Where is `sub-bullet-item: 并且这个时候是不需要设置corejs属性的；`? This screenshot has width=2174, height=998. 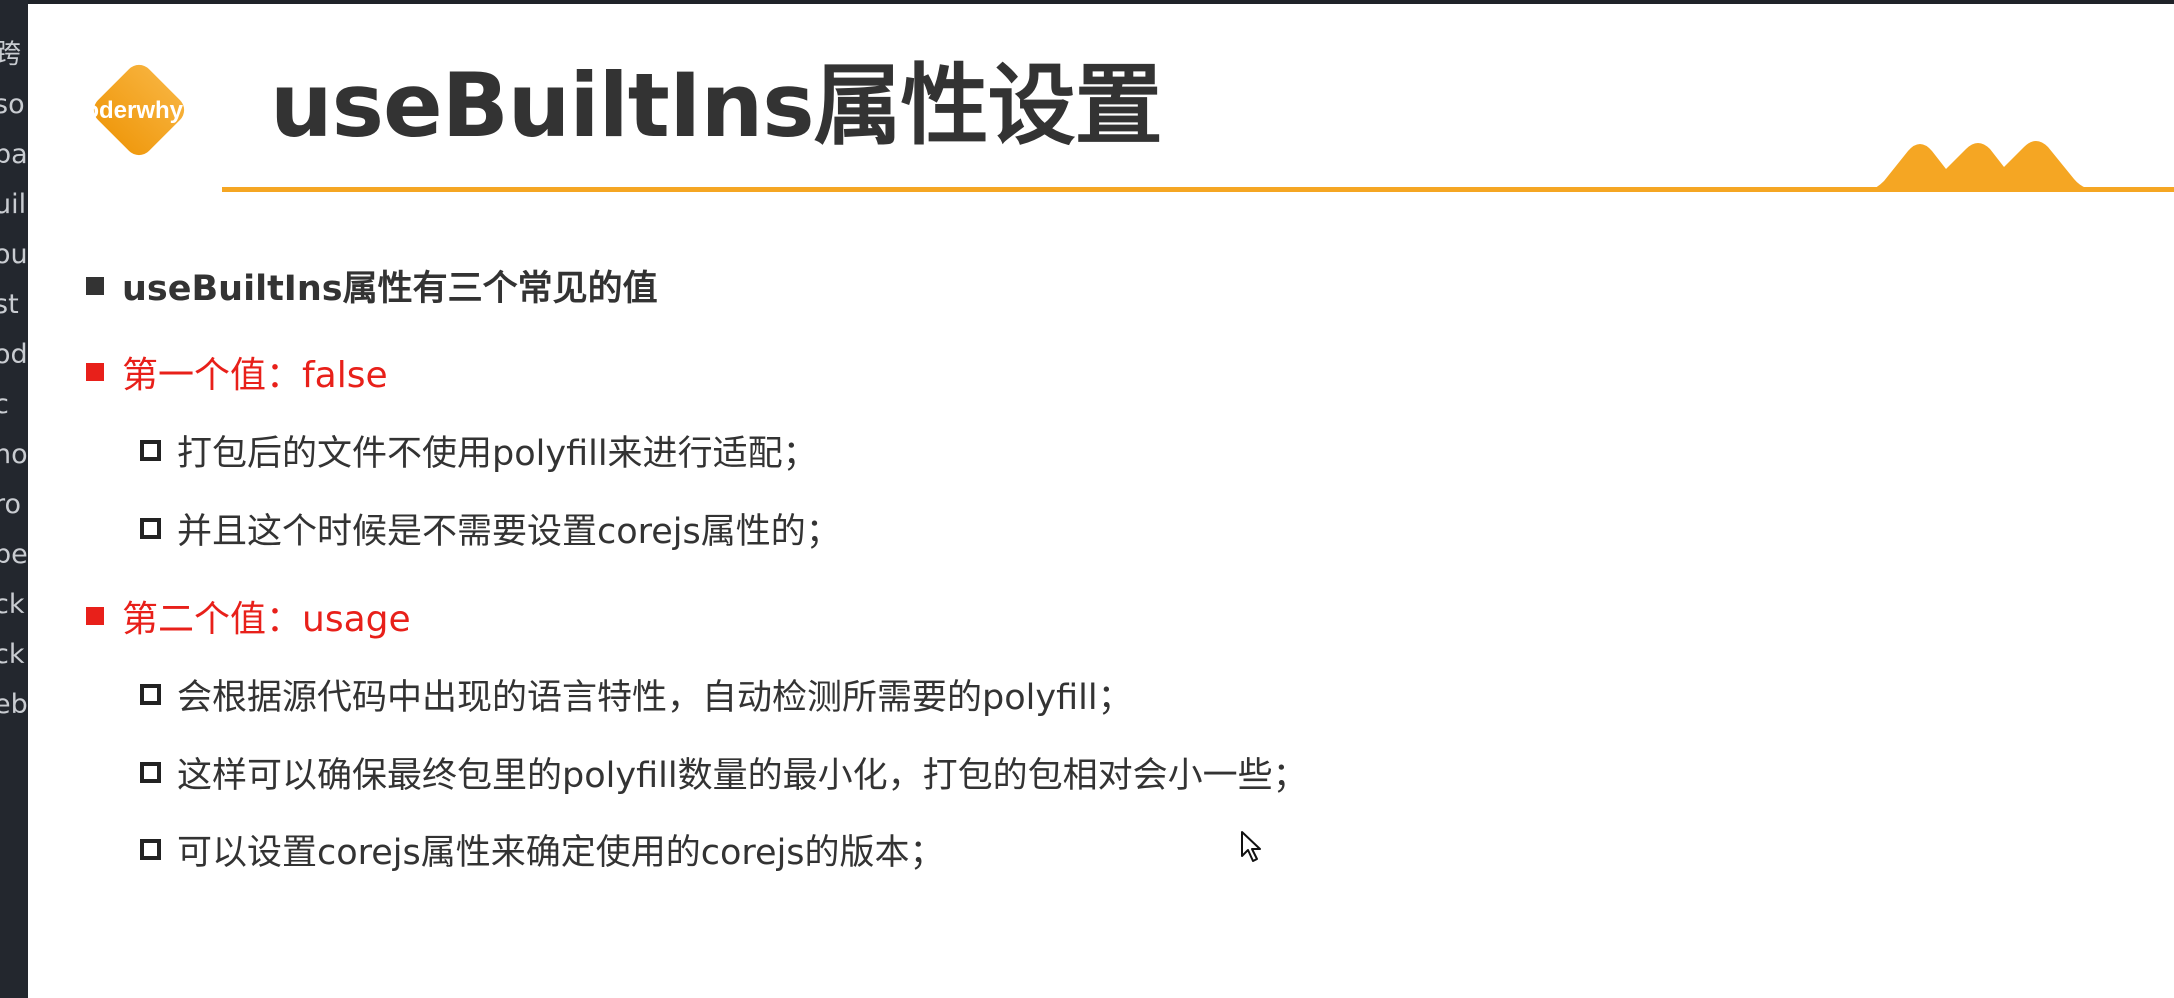
sub-bullet-item: 并且这个时候是不需要设置corejs属性的； is located at coordinates (490, 528).